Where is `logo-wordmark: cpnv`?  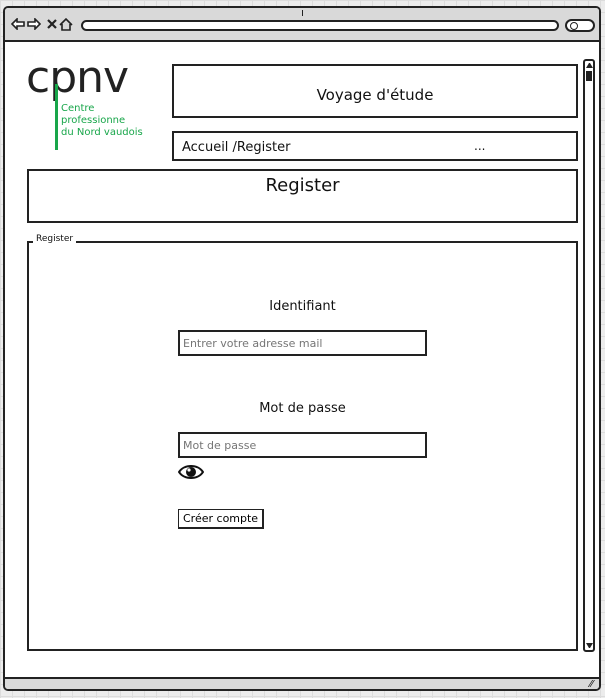
logo-wordmark: cpnv is located at coordinates (77, 77).